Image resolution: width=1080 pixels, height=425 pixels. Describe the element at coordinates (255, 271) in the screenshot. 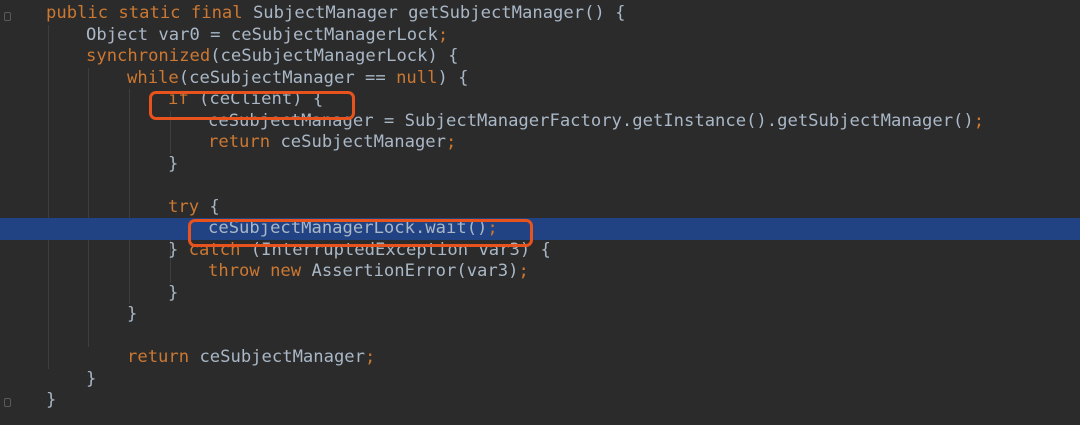

I see `keyword-token: throw new` at that location.